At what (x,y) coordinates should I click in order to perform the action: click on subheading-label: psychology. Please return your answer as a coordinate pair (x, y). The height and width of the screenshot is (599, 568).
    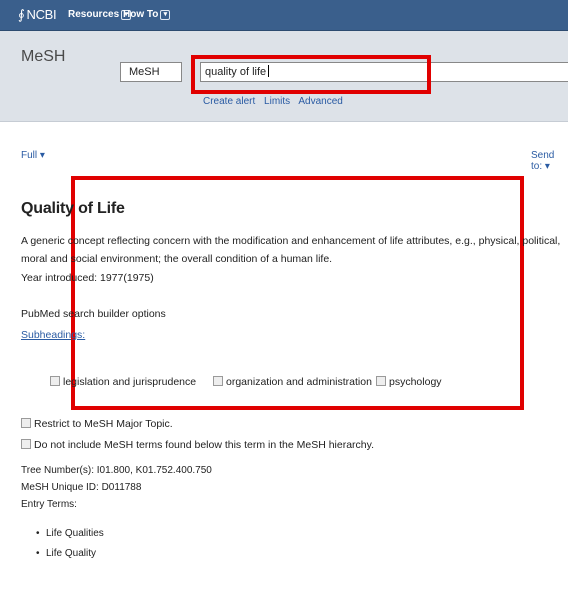
    Looking at the image, I should click on (415, 382).